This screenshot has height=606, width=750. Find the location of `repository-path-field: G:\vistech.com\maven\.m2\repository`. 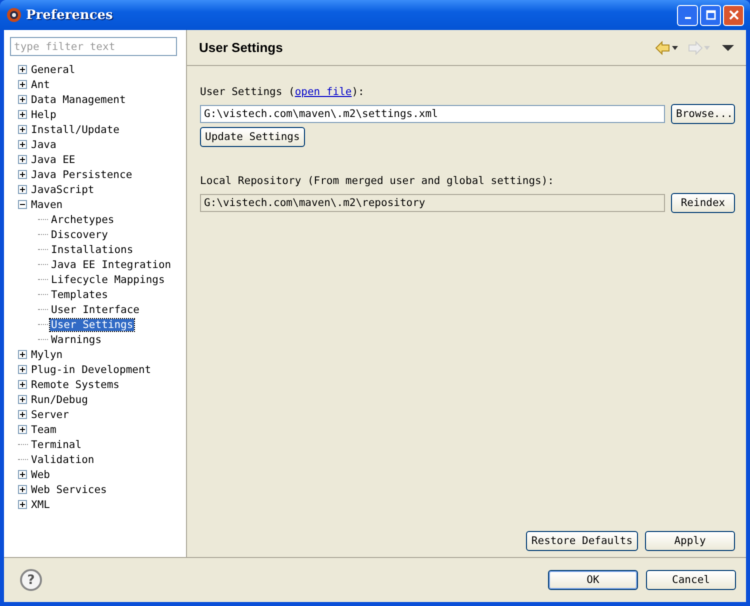

repository-path-field: G:\vistech.com\maven\.m2\repository is located at coordinates (432, 203).